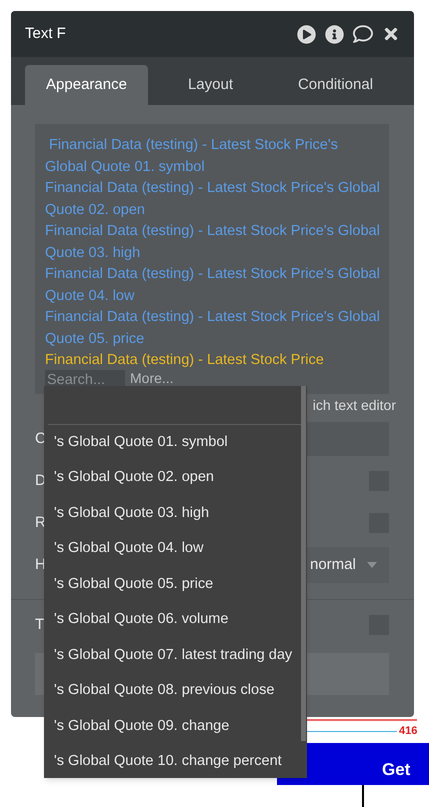 Image resolution: width=429 pixels, height=807 pixels. Describe the element at coordinates (175, 442) in the screenshot. I see `dropdown-option: 's Global Quote 01. symbol` at that location.